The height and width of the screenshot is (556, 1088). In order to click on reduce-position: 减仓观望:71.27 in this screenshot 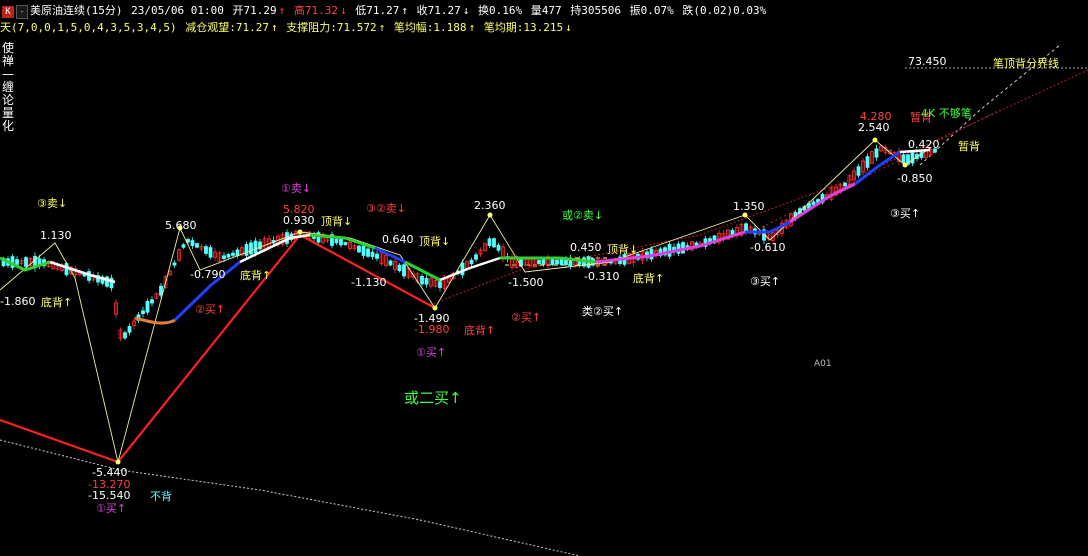, I will do `click(227, 27)`.